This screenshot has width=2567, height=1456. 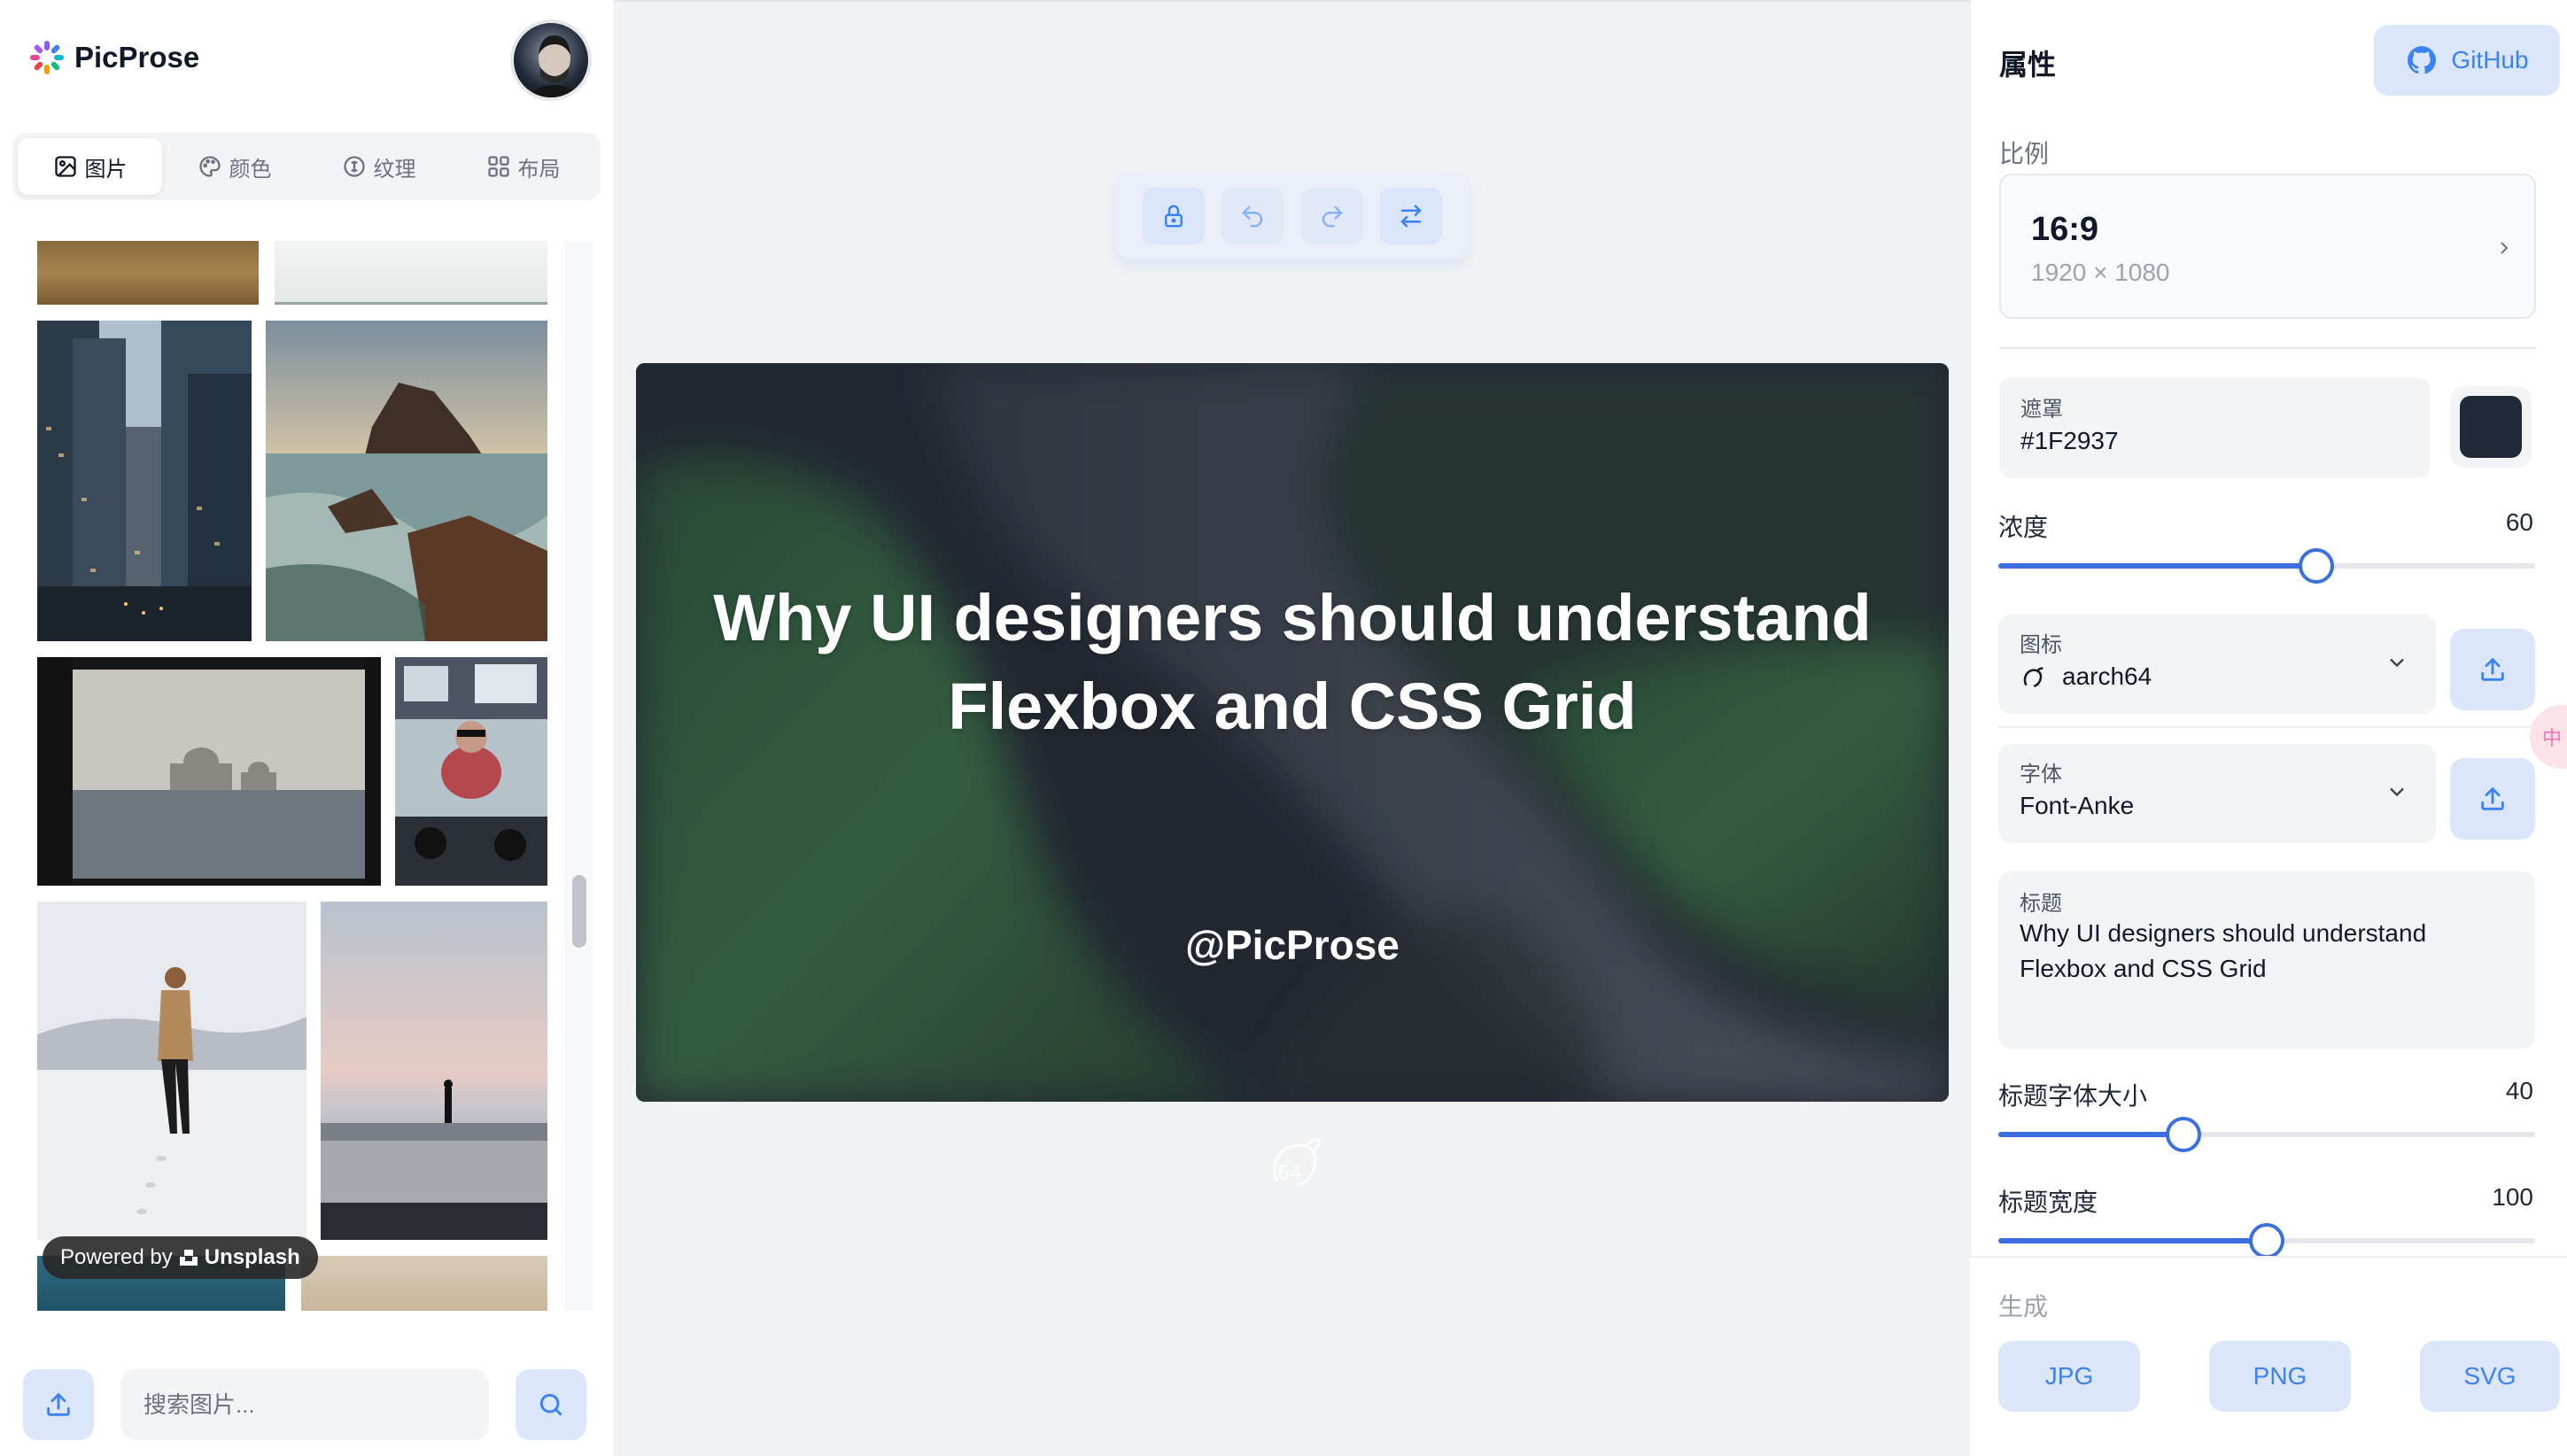 I want to click on lock-button, so click(x=1173, y=216).